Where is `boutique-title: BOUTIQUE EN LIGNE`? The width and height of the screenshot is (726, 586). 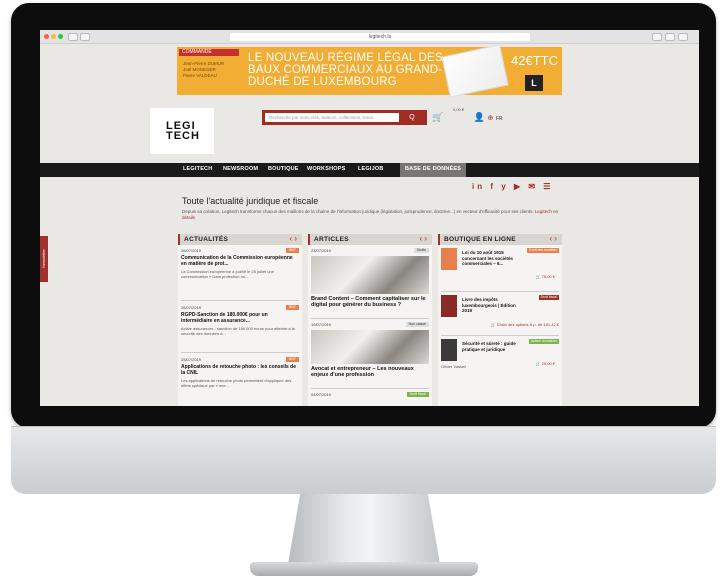
boutique-title: BOUTIQUE EN LIGNE is located at coordinates (480, 239).